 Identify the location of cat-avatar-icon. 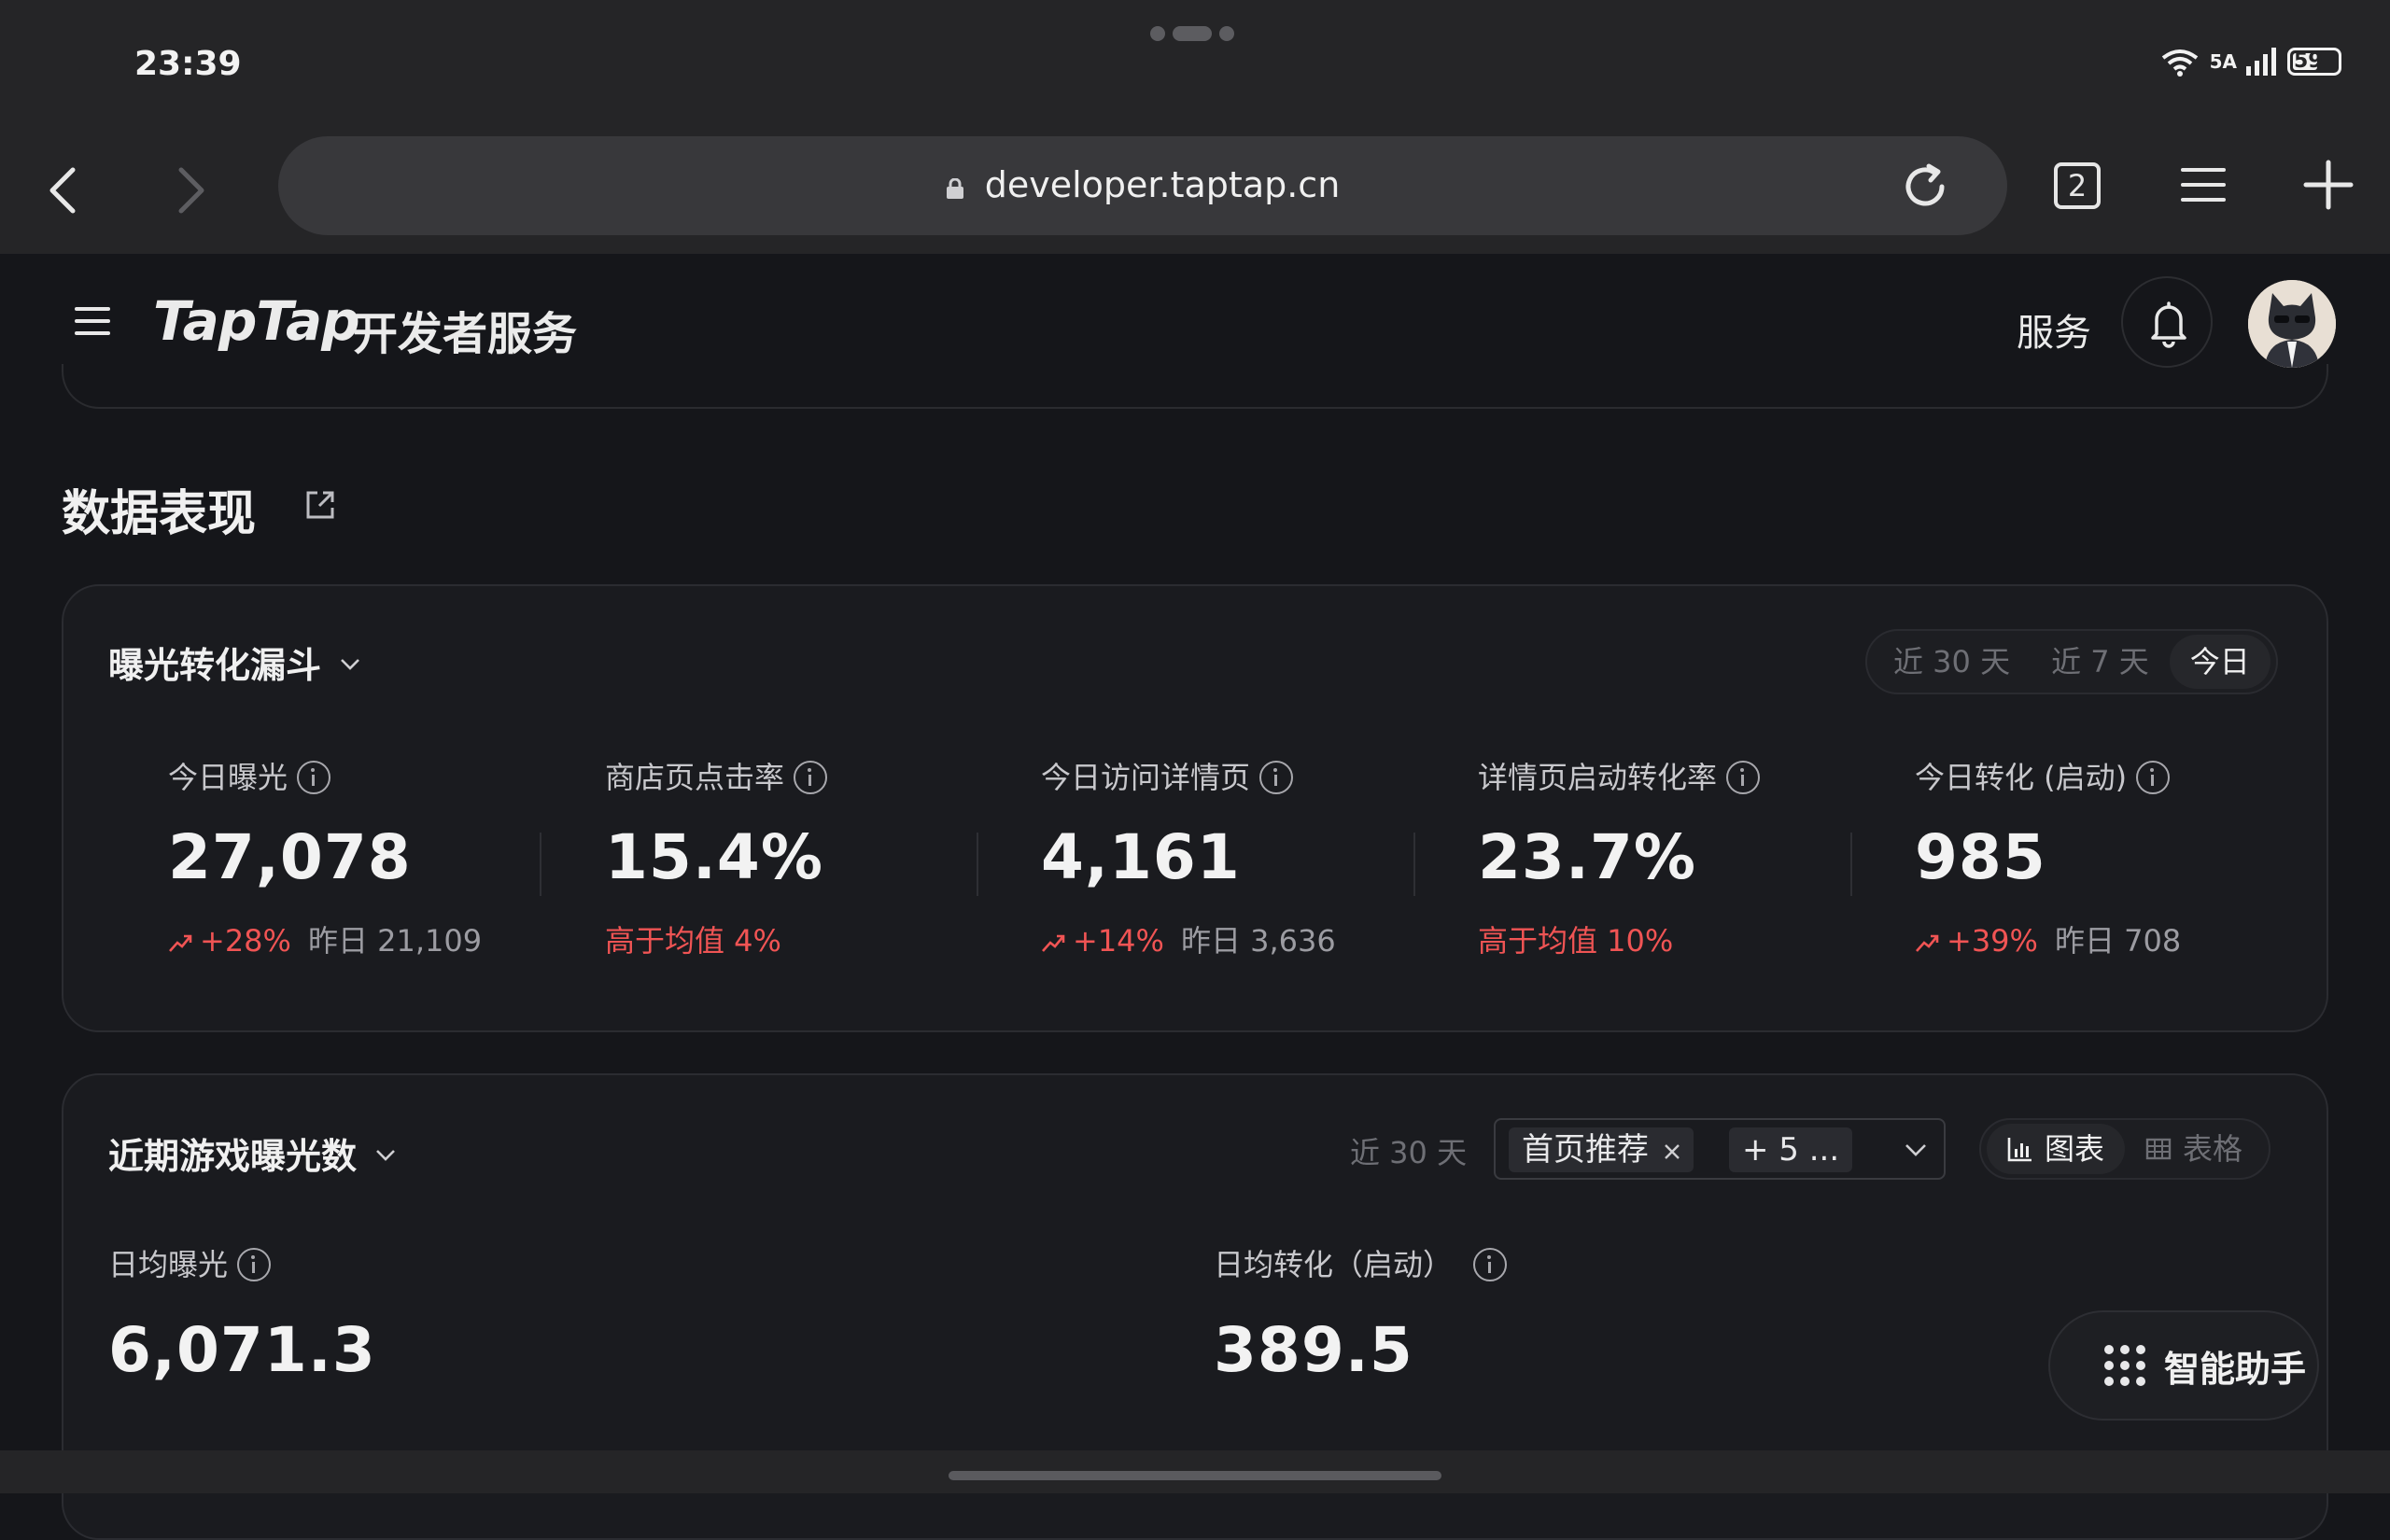
(2292, 324).